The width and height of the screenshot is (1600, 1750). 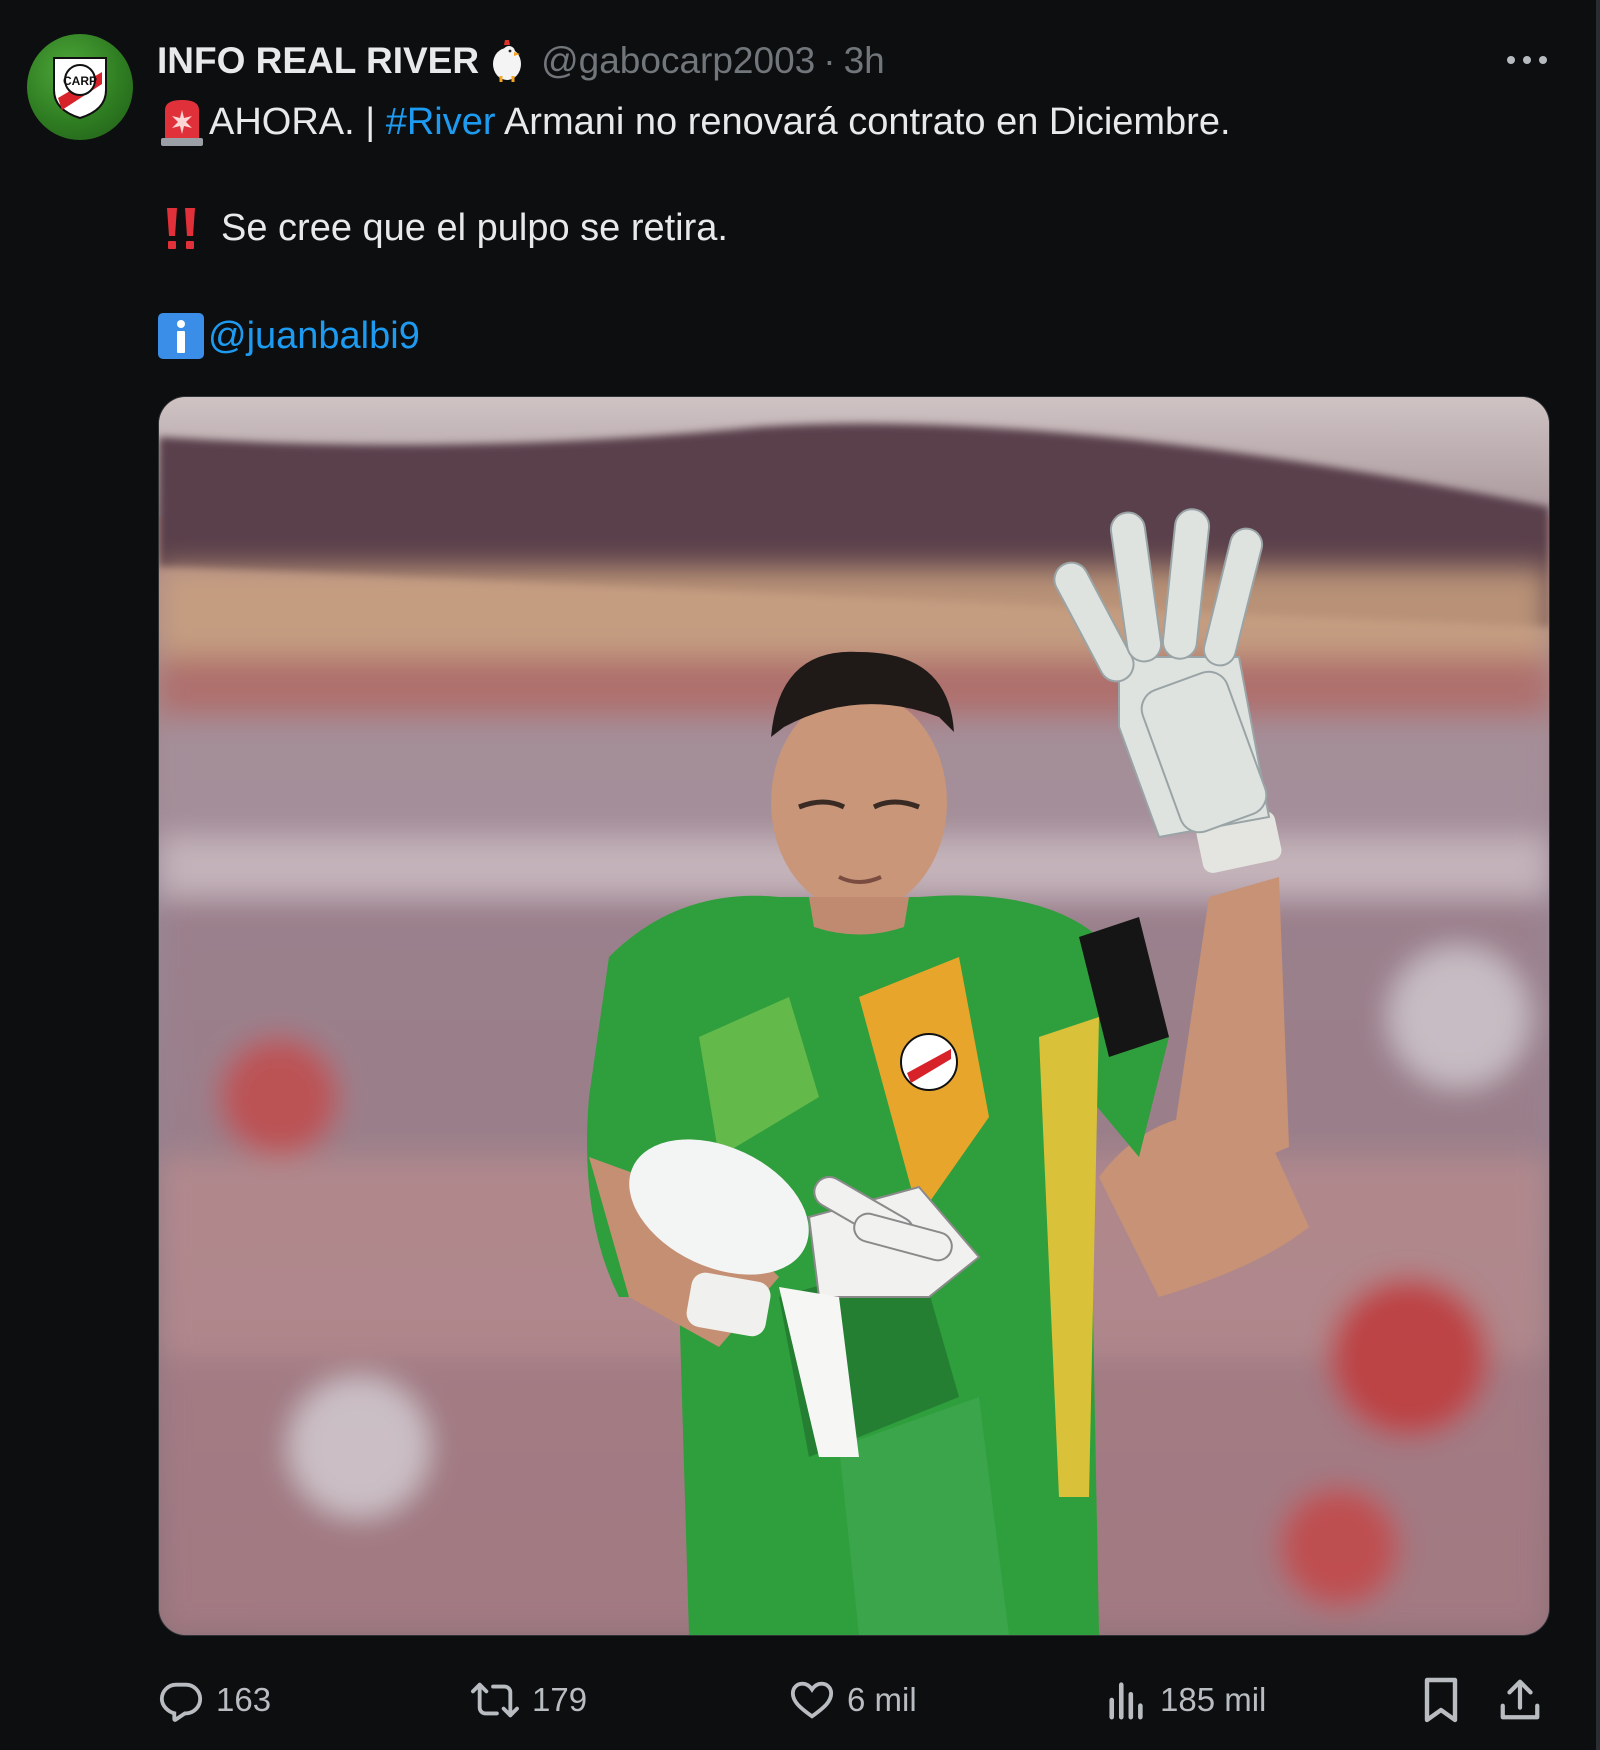 I want to click on retweet-button: 179, so click(x=528, y=1700).